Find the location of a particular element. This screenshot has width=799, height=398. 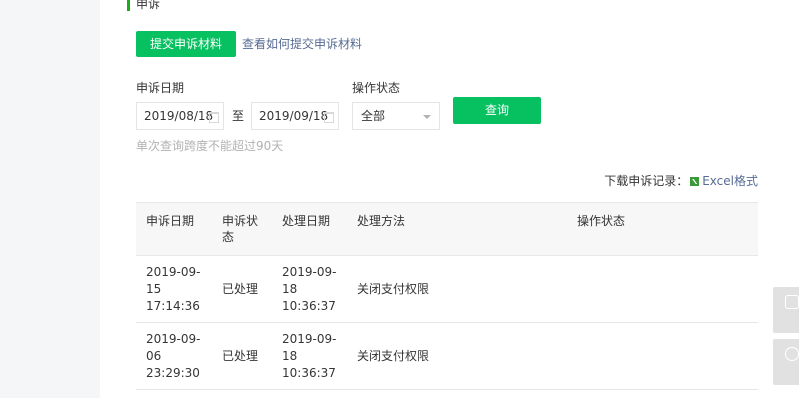

download-row: 下载申诉记录： Excel格式 is located at coordinates (681, 180).